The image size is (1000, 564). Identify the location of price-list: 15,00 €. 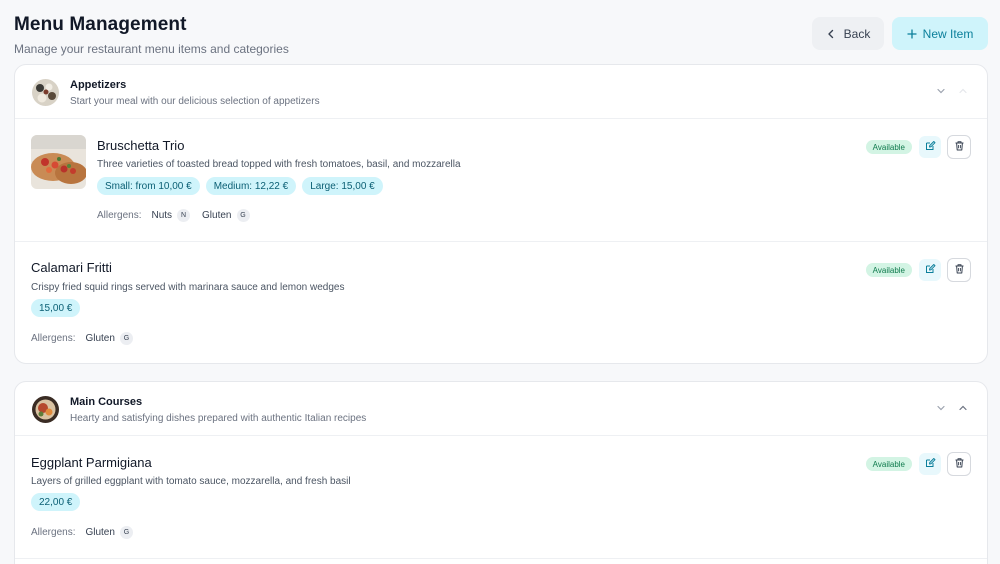
(56, 308).